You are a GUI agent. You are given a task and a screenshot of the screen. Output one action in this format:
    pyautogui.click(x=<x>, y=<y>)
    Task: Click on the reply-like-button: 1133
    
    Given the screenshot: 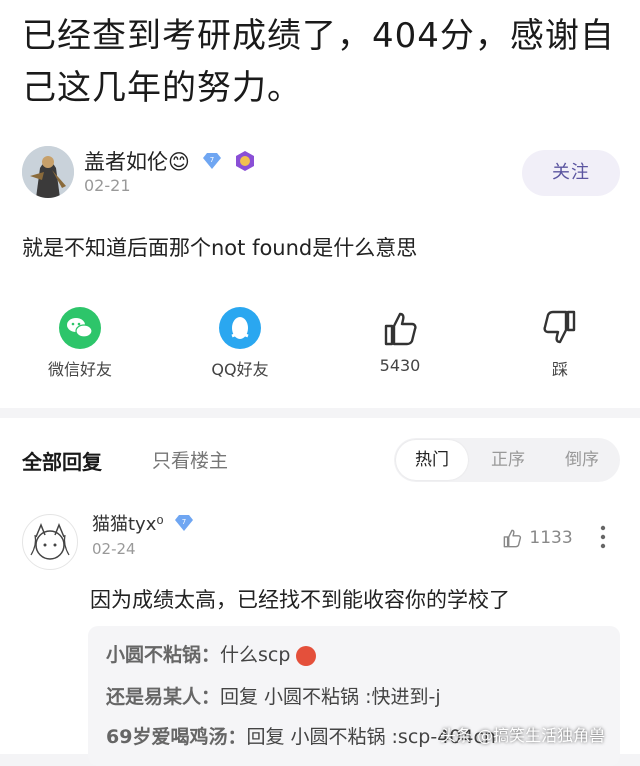 What is the action you would take?
    pyautogui.click(x=536, y=538)
    